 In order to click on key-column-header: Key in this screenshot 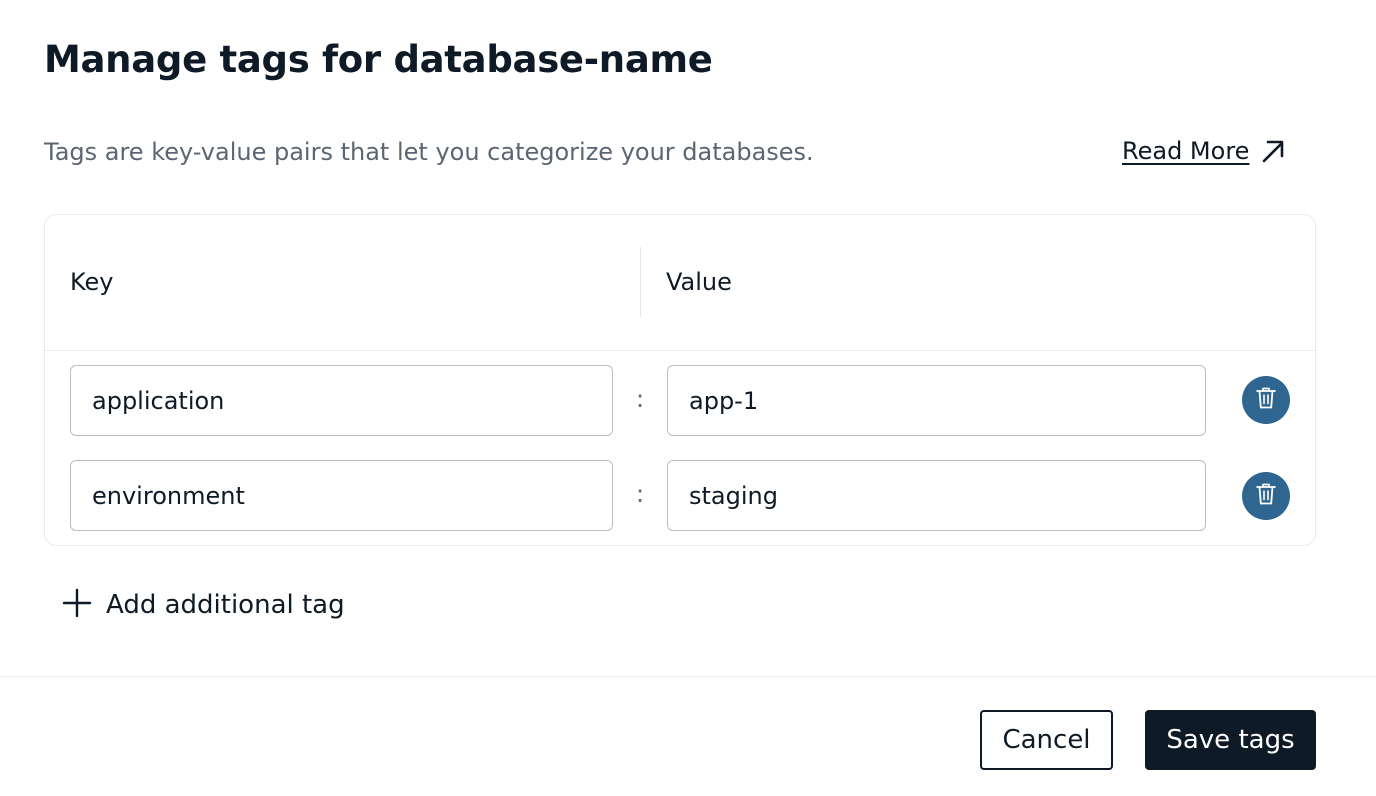, I will do `click(92, 282)`.